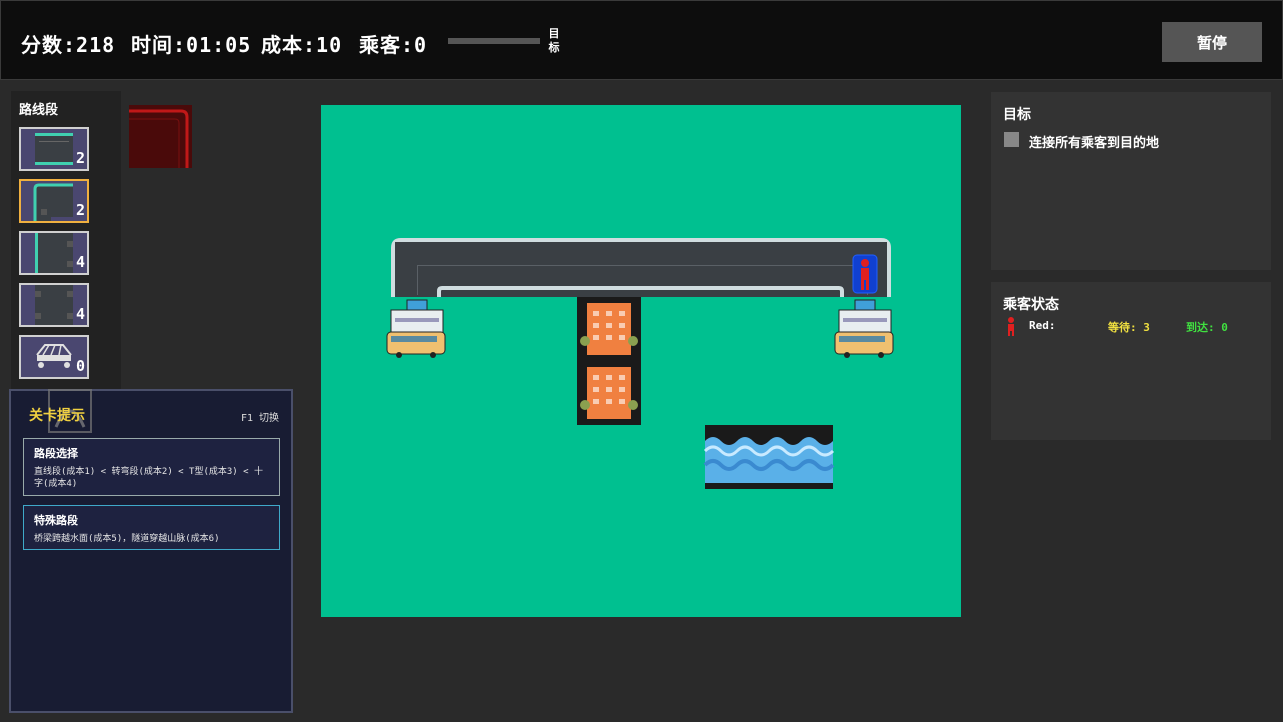 This screenshot has height=722, width=1283. Describe the element at coordinates (1011, 139) in the screenshot. I see `goal-checkbox` at that location.